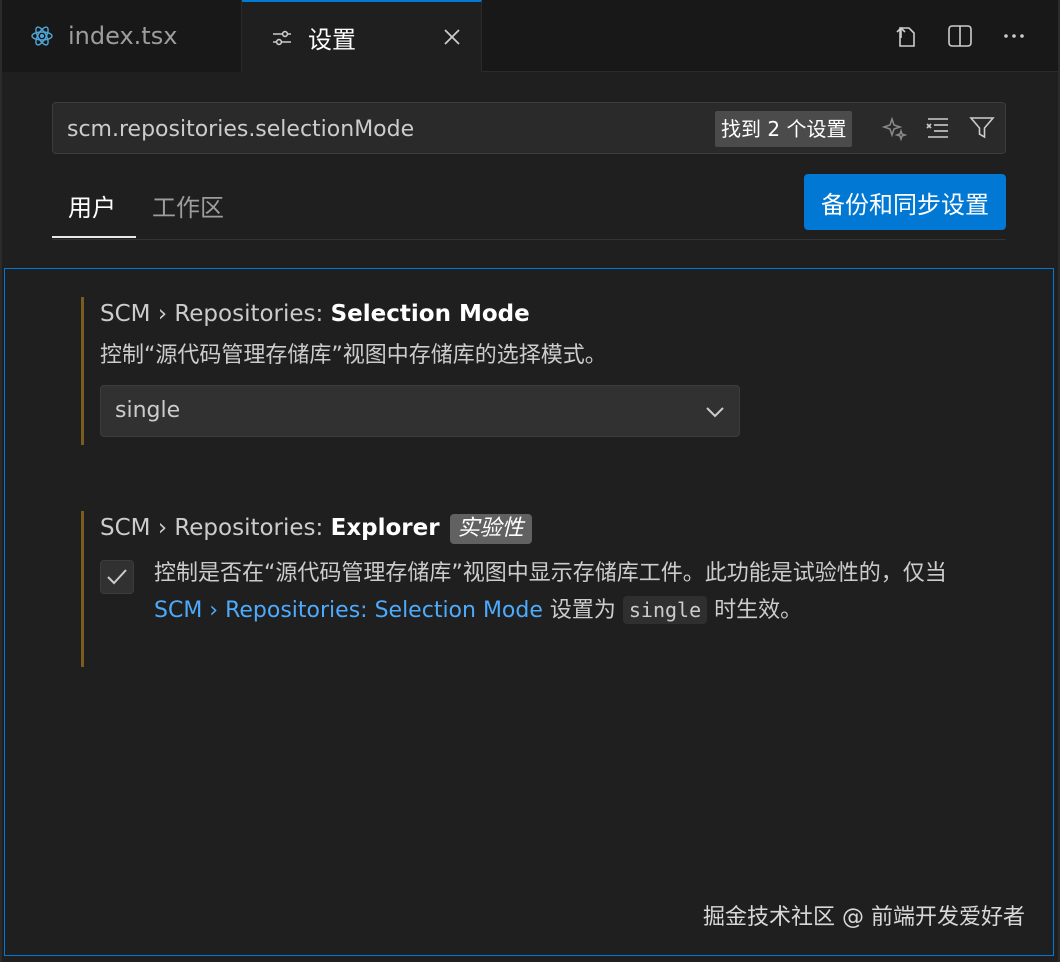  Describe the element at coordinates (665, 610) in the screenshot. I see `inline-code: single` at that location.